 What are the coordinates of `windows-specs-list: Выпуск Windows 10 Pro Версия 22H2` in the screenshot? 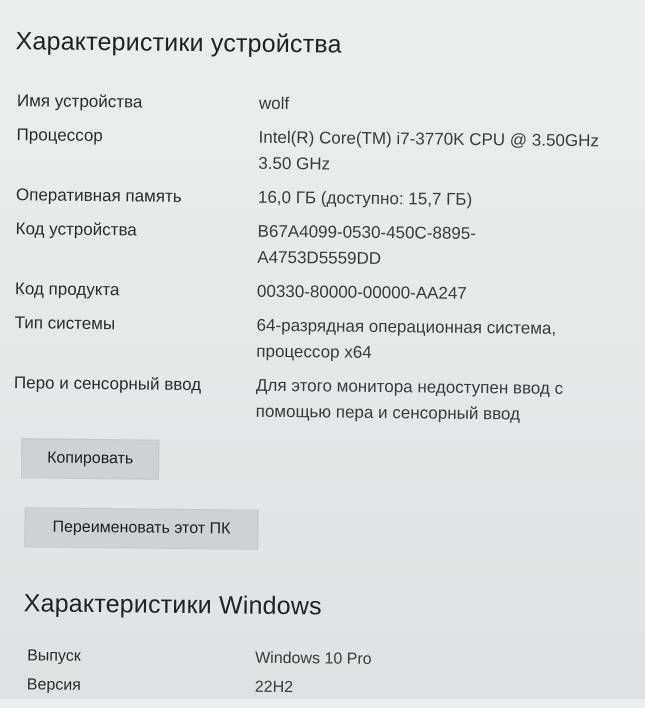 It's located at (327, 675).